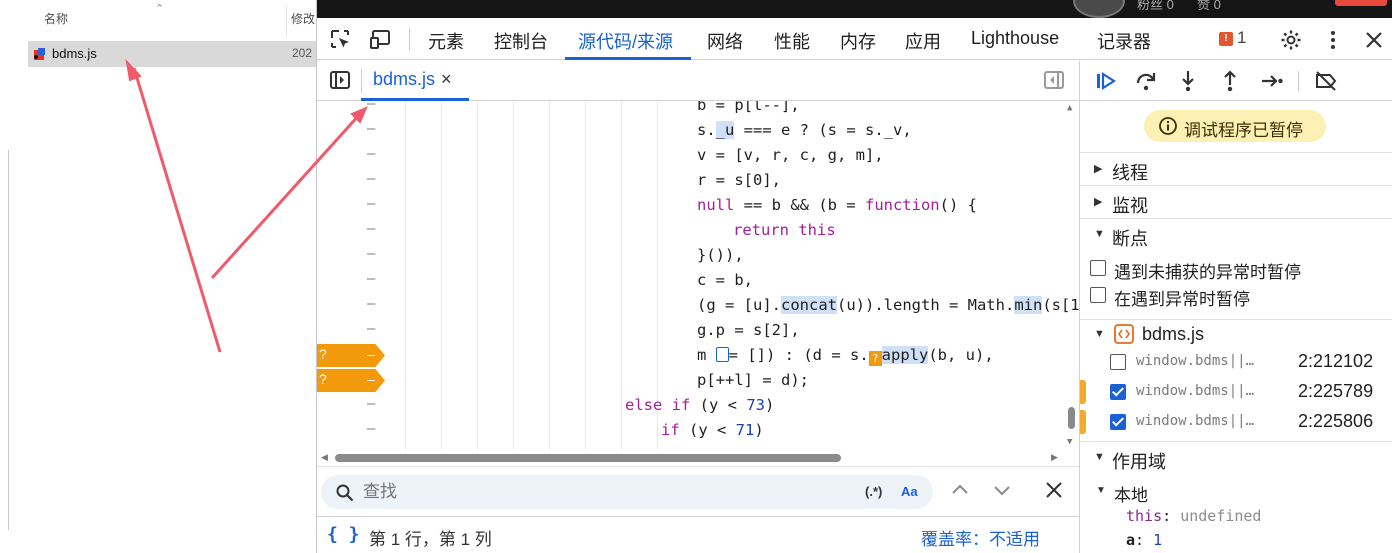  What do you see at coordinates (343, 534) in the screenshot?
I see `pretty-print-icon: { }` at bounding box center [343, 534].